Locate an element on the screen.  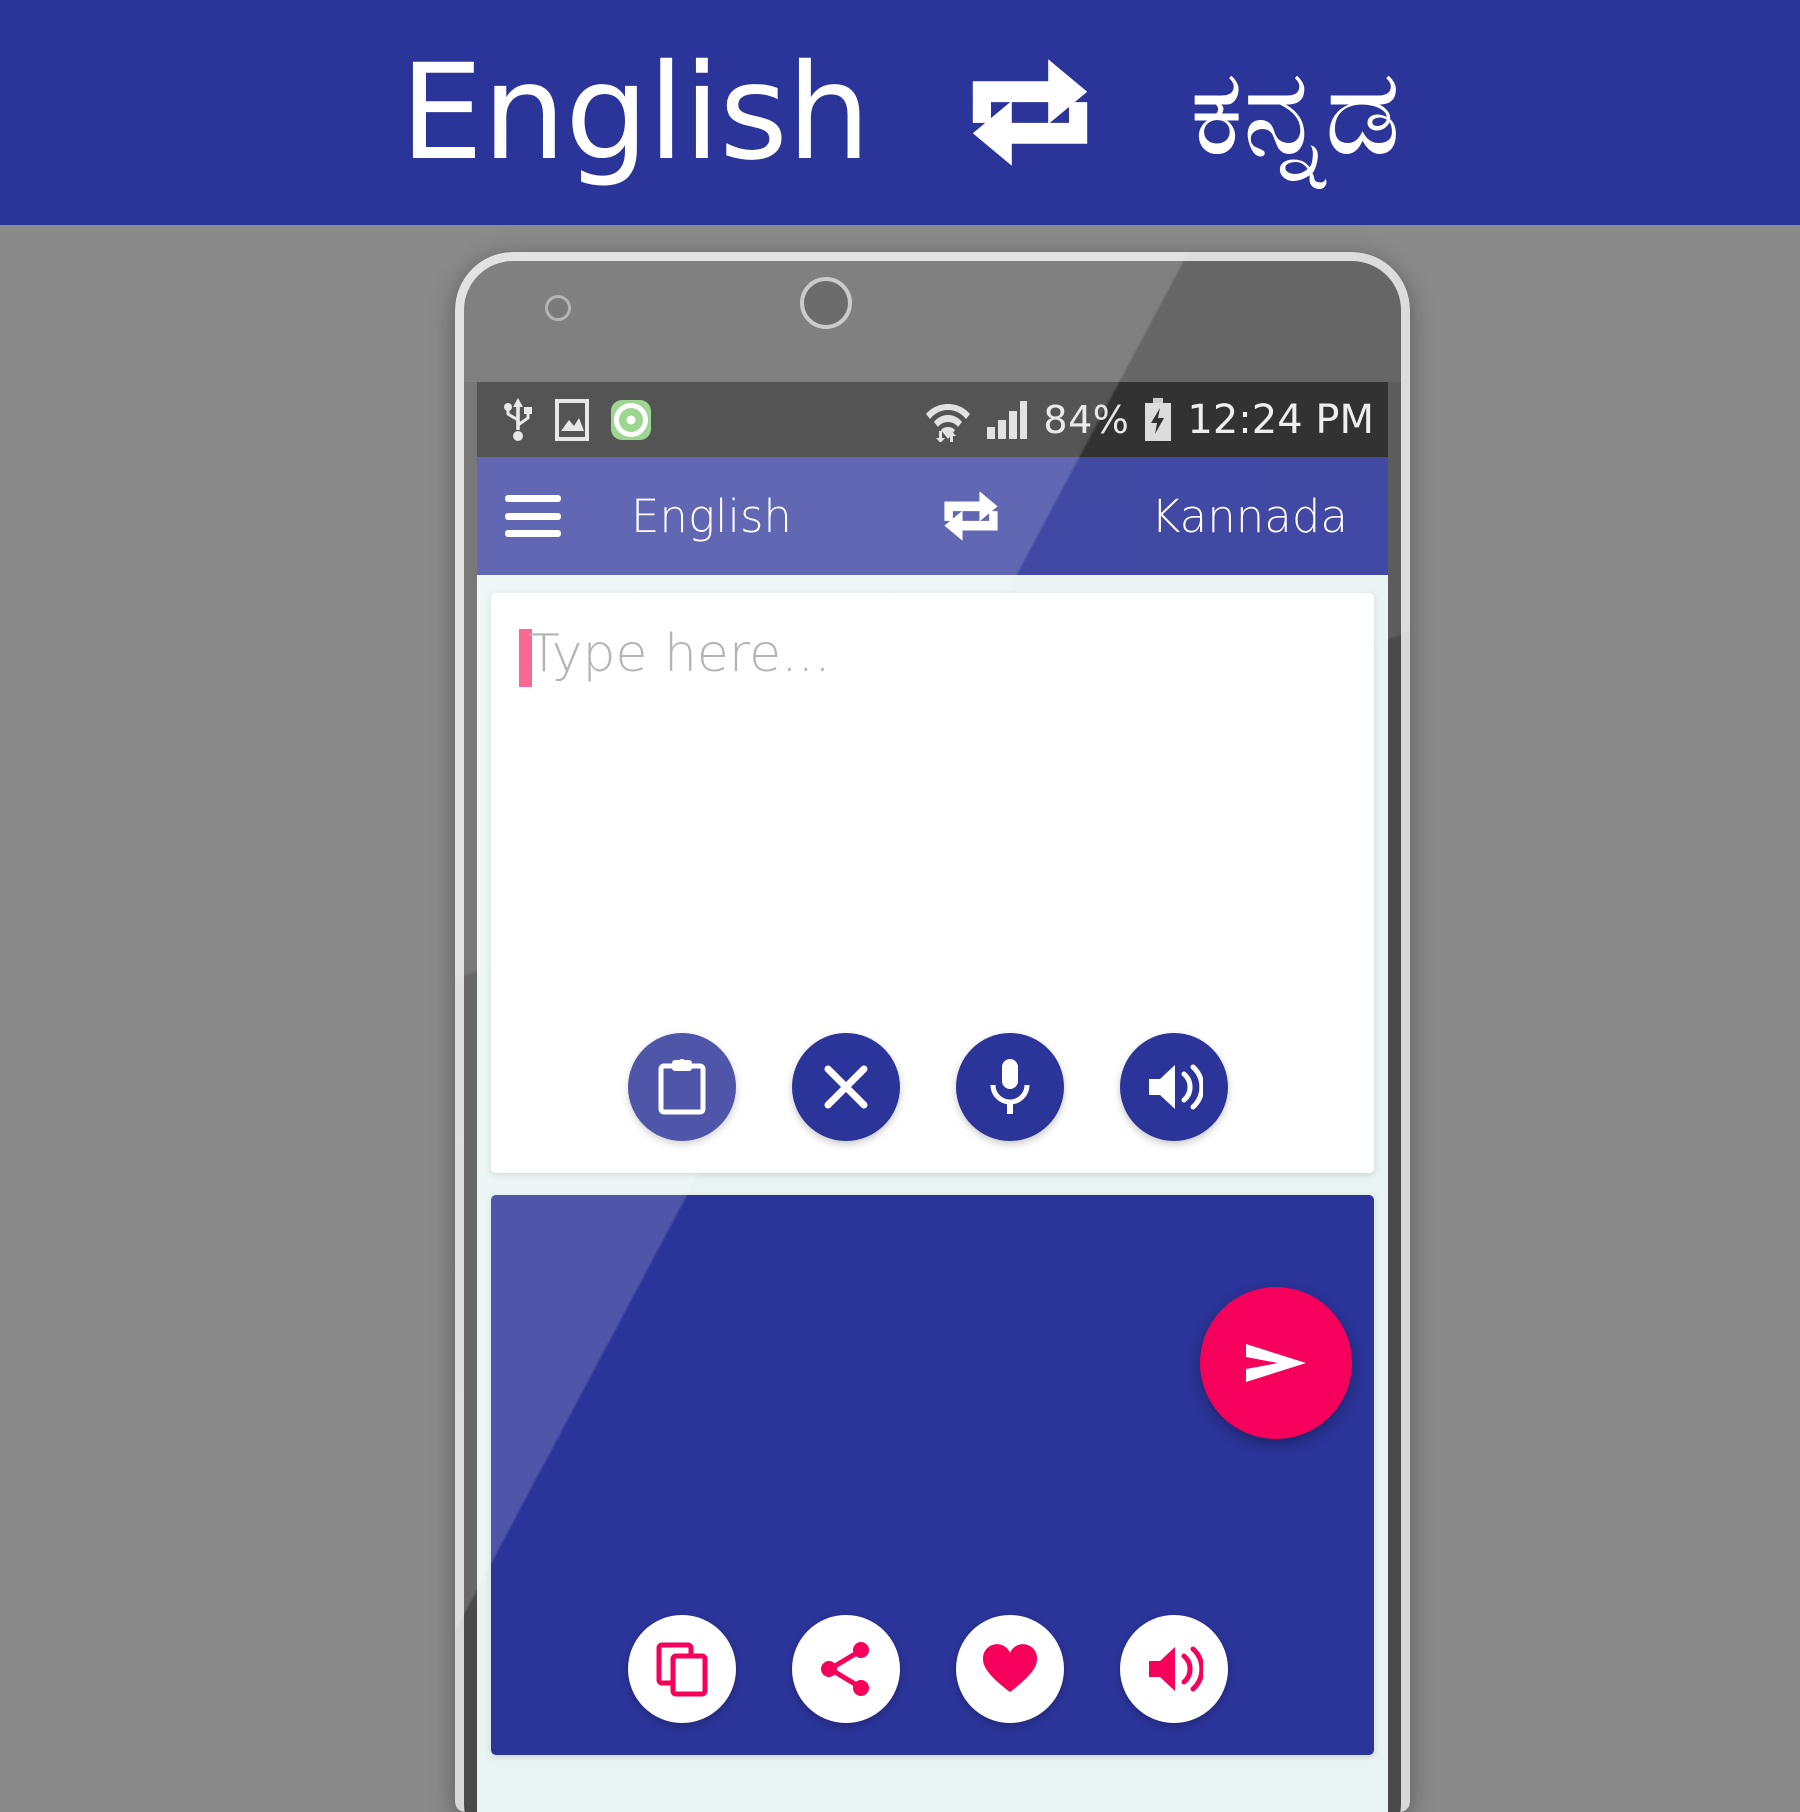
copy-icon is located at coordinates (682, 1669).